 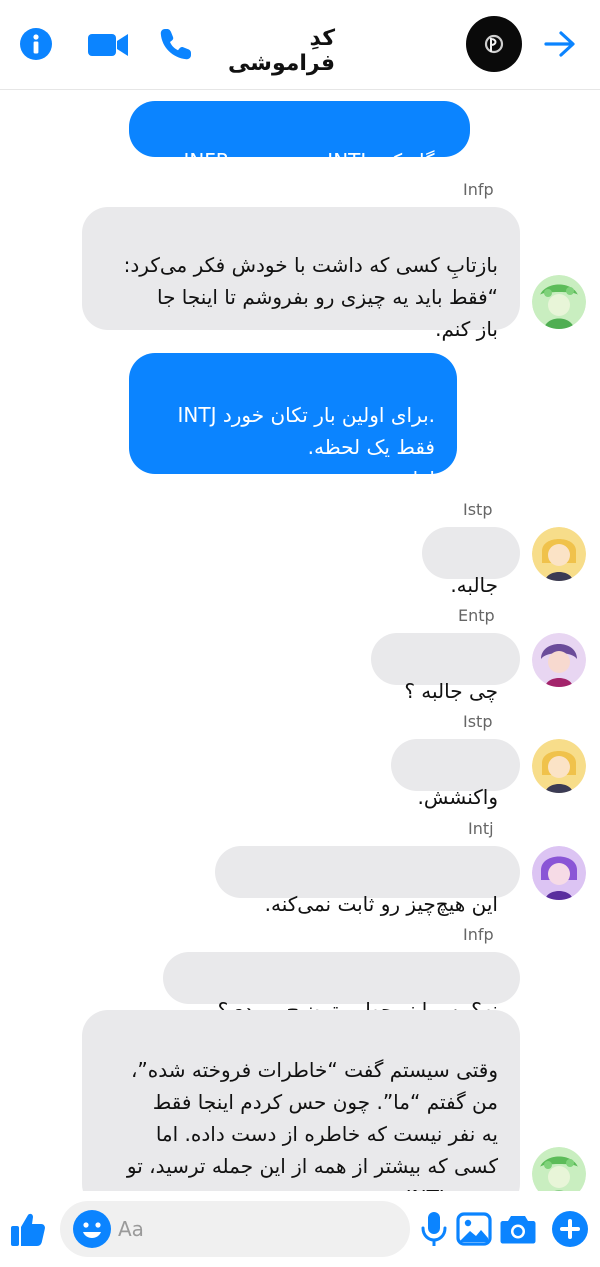 I want to click on group-logo-icon, so click(x=494, y=44).